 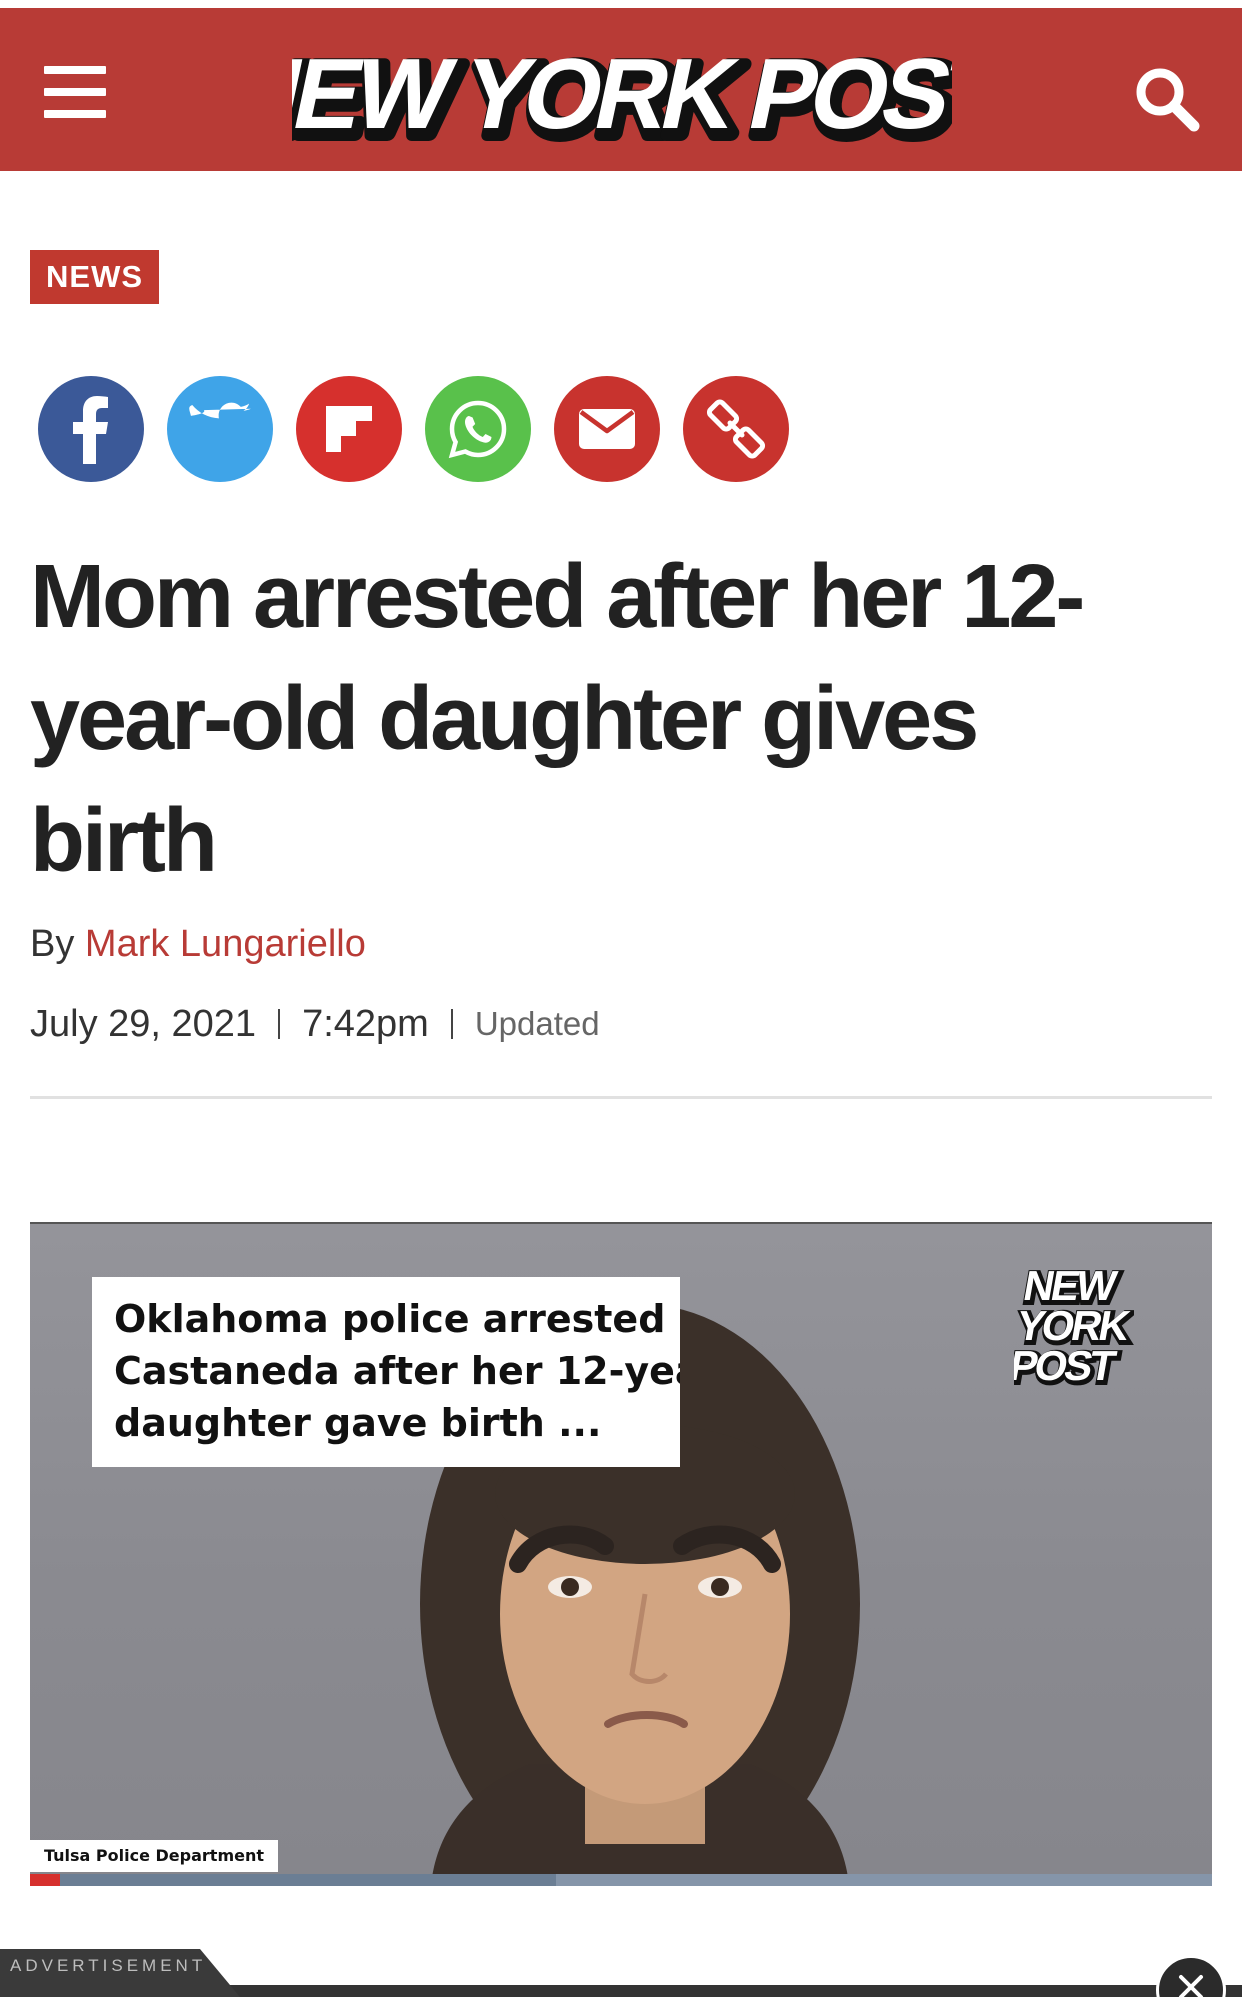 What do you see at coordinates (397, 1371) in the screenshot?
I see `caption-line-2: Castaneda after her 12-year-` at bounding box center [397, 1371].